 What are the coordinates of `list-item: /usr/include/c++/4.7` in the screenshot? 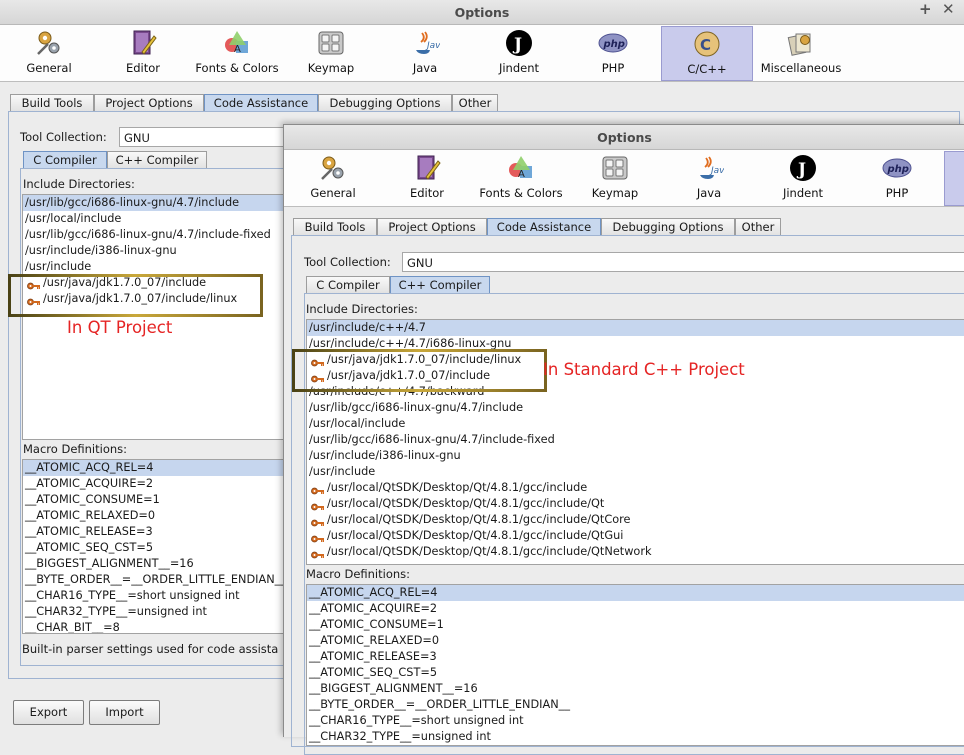 It's located at (635, 328).